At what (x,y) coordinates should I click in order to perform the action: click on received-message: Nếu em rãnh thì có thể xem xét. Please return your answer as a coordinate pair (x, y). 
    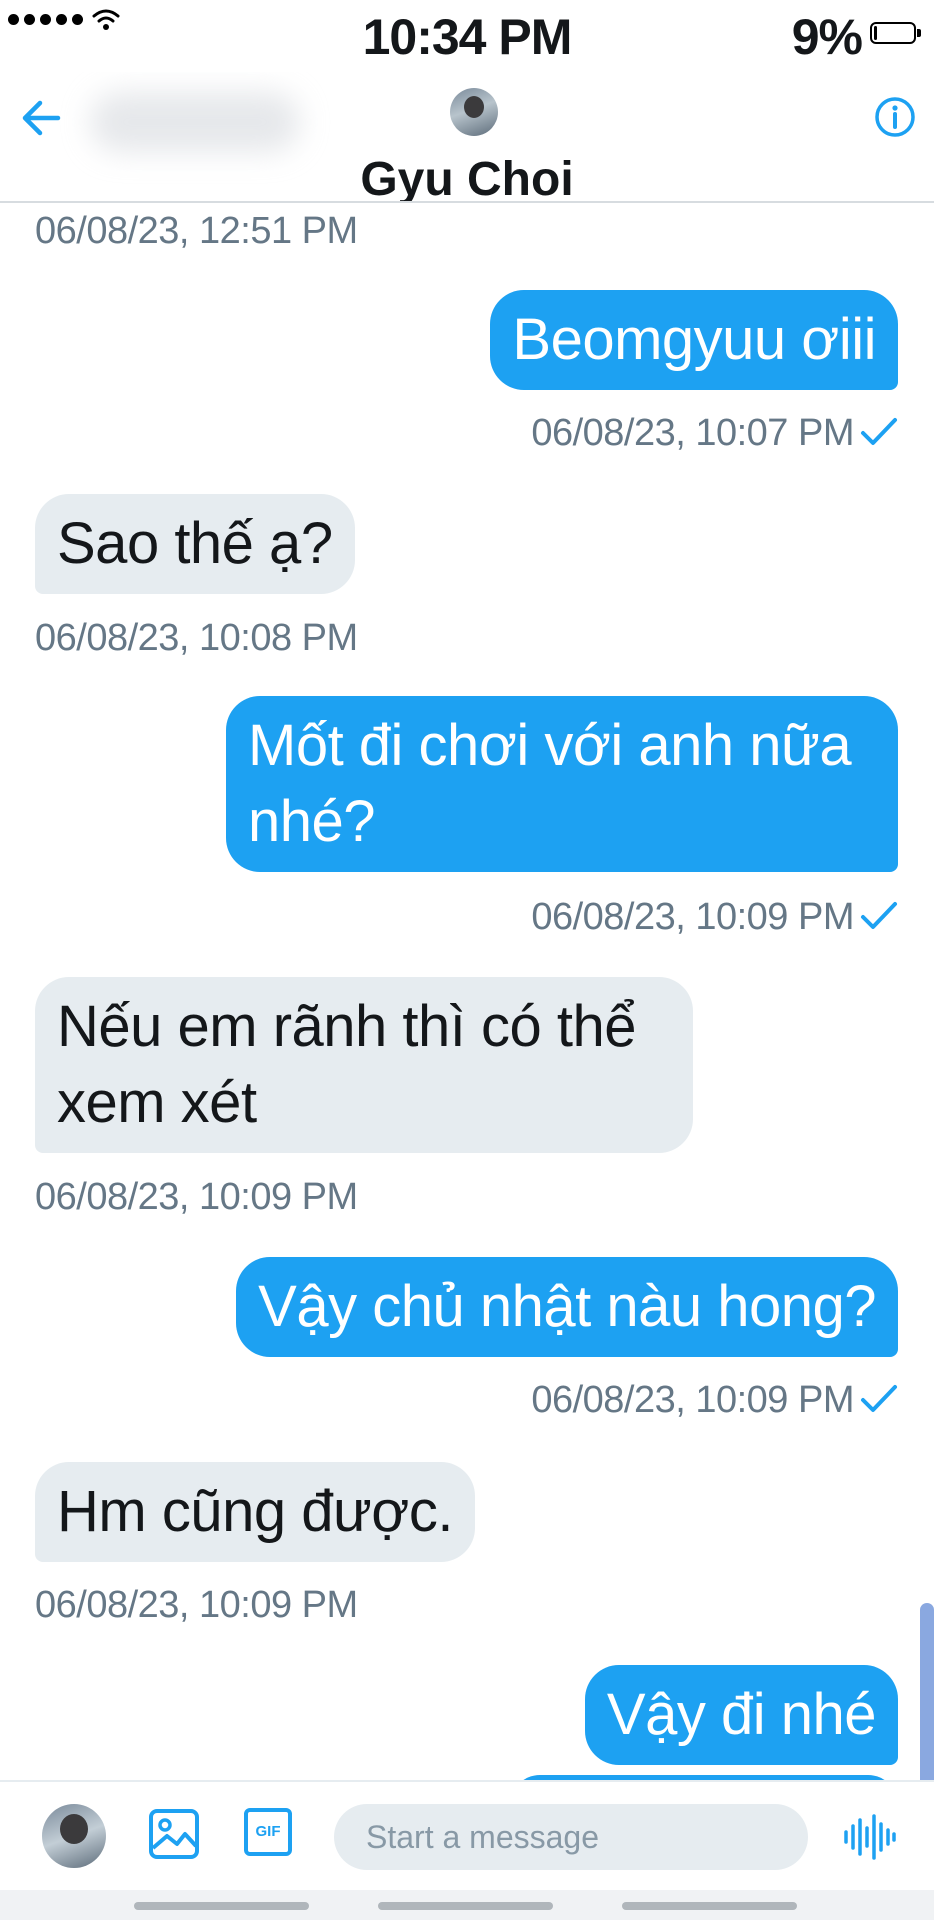
    Looking at the image, I should click on (364, 1065).